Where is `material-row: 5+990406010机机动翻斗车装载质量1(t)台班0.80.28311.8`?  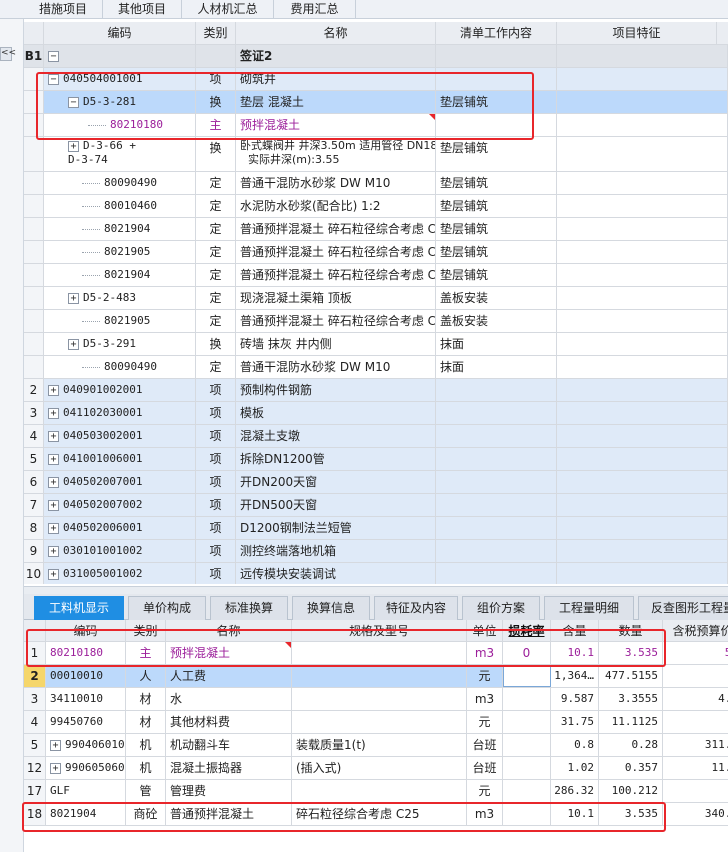
material-row: 5+990406010机机动翻斗车装载质量1(t)台班0.80.28311.8 is located at coordinates (376, 745).